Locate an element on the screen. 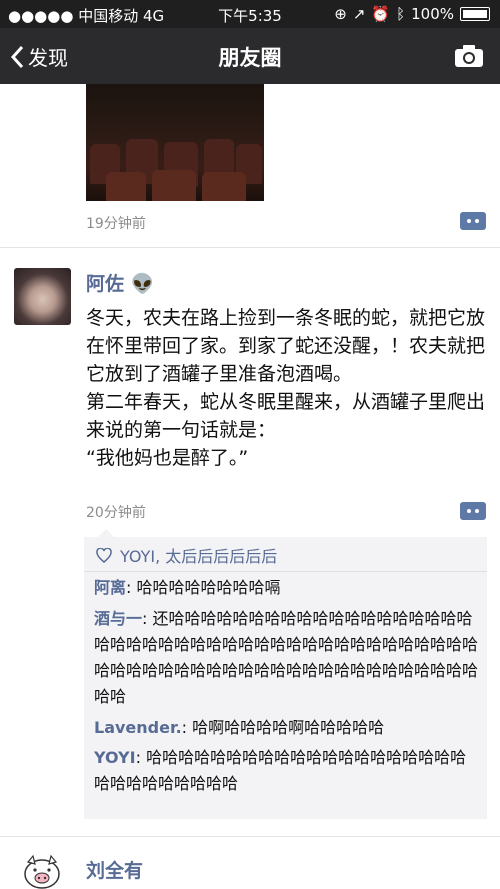 Image resolution: width=500 pixels, height=889 pixels. comment: YOYI: 哈哈哈哈哈哈哈哈哈哈哈哈哈哈哈哈哈哈哈哈哈哈哈哈哈哈哈哈哈 is located at coordinates (286, 771).